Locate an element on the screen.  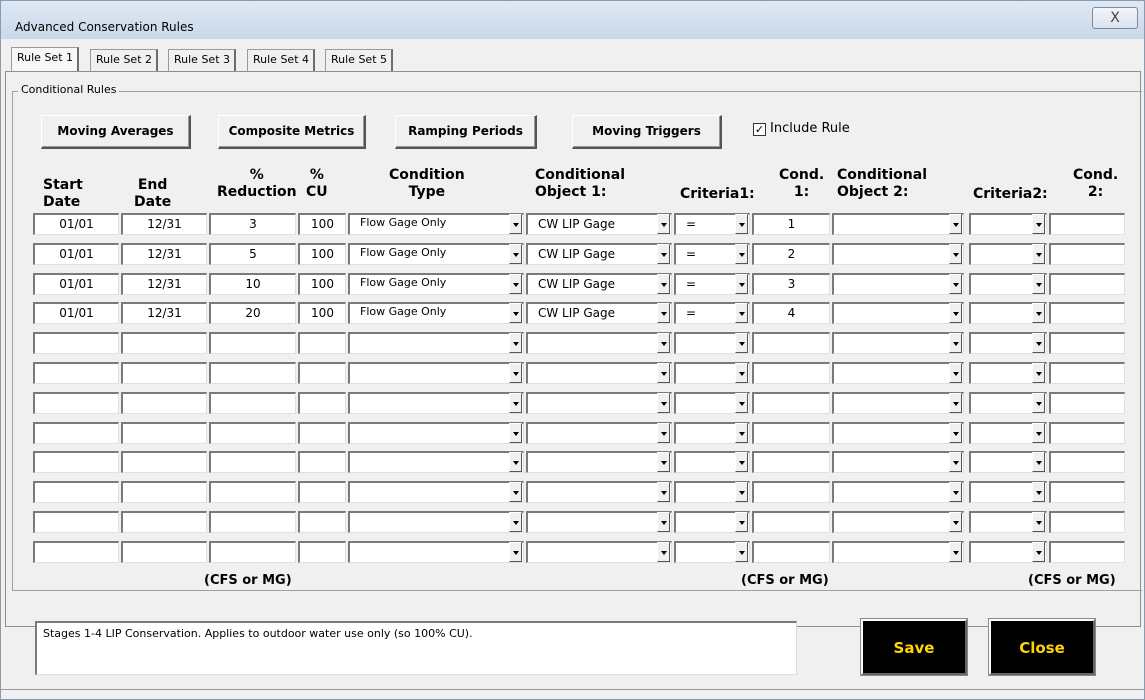
tab-rule-set-5: Rule Set 5 is located at coordinates (359, 60).